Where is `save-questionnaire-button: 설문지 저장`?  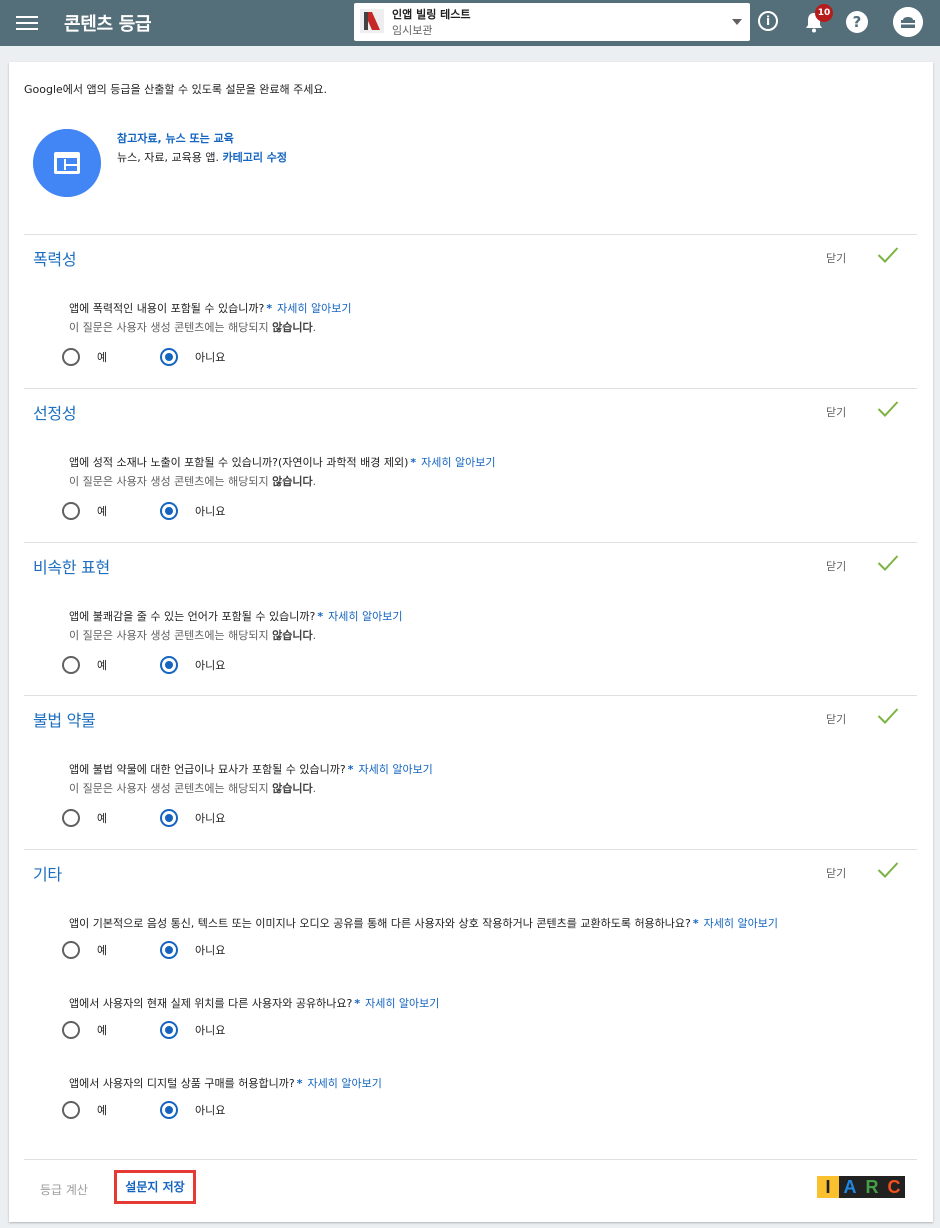 save-questionnaire-button: 설문지 저장 is located at coordinates (155, 1187).